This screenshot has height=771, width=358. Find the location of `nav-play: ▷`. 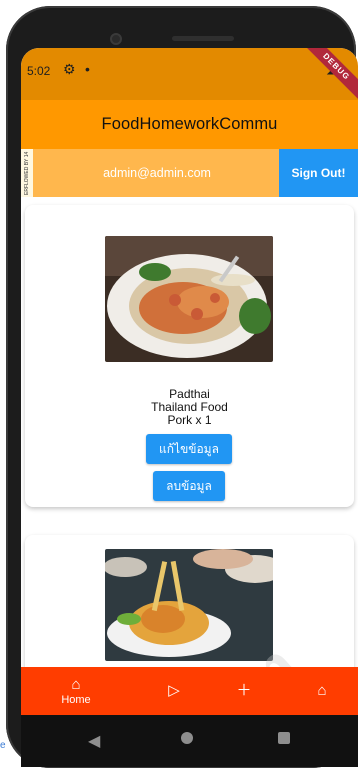

nav-play: ▷ is located at coordinates (174, 691).